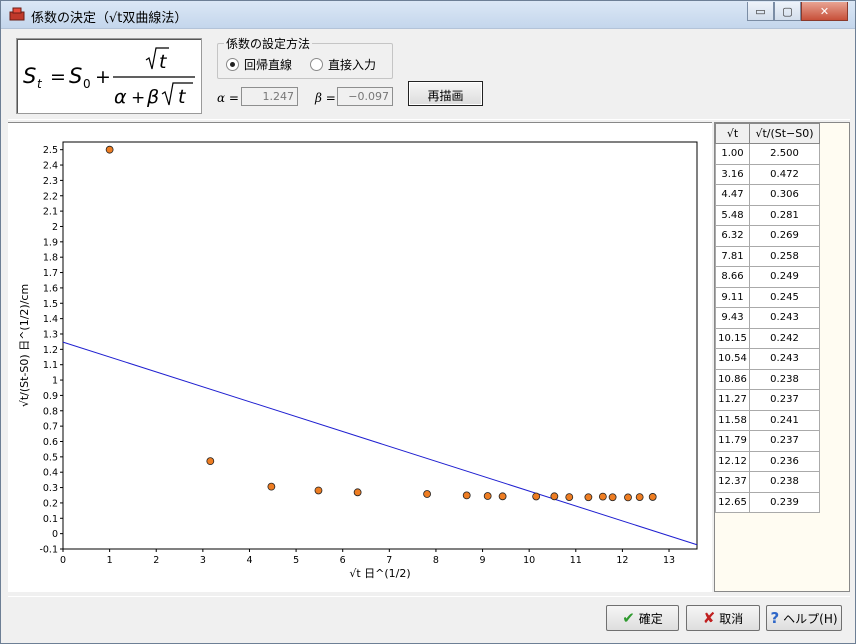 The image size is (856, 644). What do you see at coordinates (732, 277) in the screenshot?
I see `cell-sqrt-t: 8.66` at bounding box center [732, 277].